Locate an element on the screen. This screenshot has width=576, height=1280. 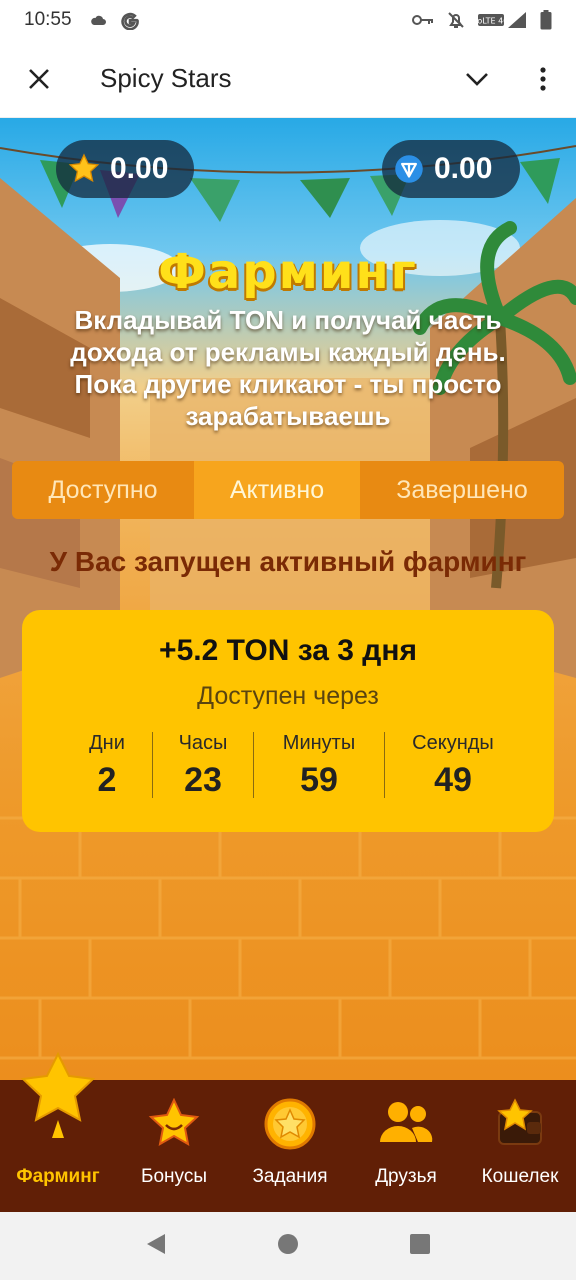
active-farming-message: У Вас запущен активный фарминг is located at coordinates (288, 561).